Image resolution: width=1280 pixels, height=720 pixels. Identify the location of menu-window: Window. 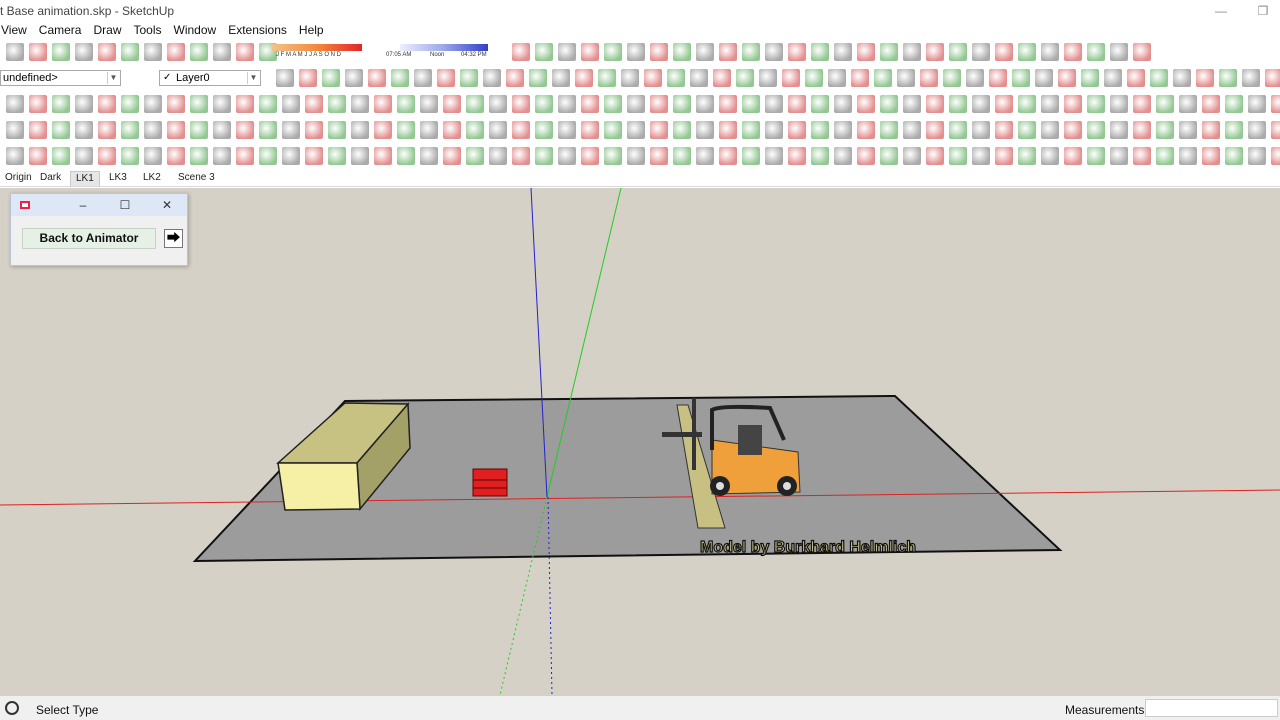
(195, 30).